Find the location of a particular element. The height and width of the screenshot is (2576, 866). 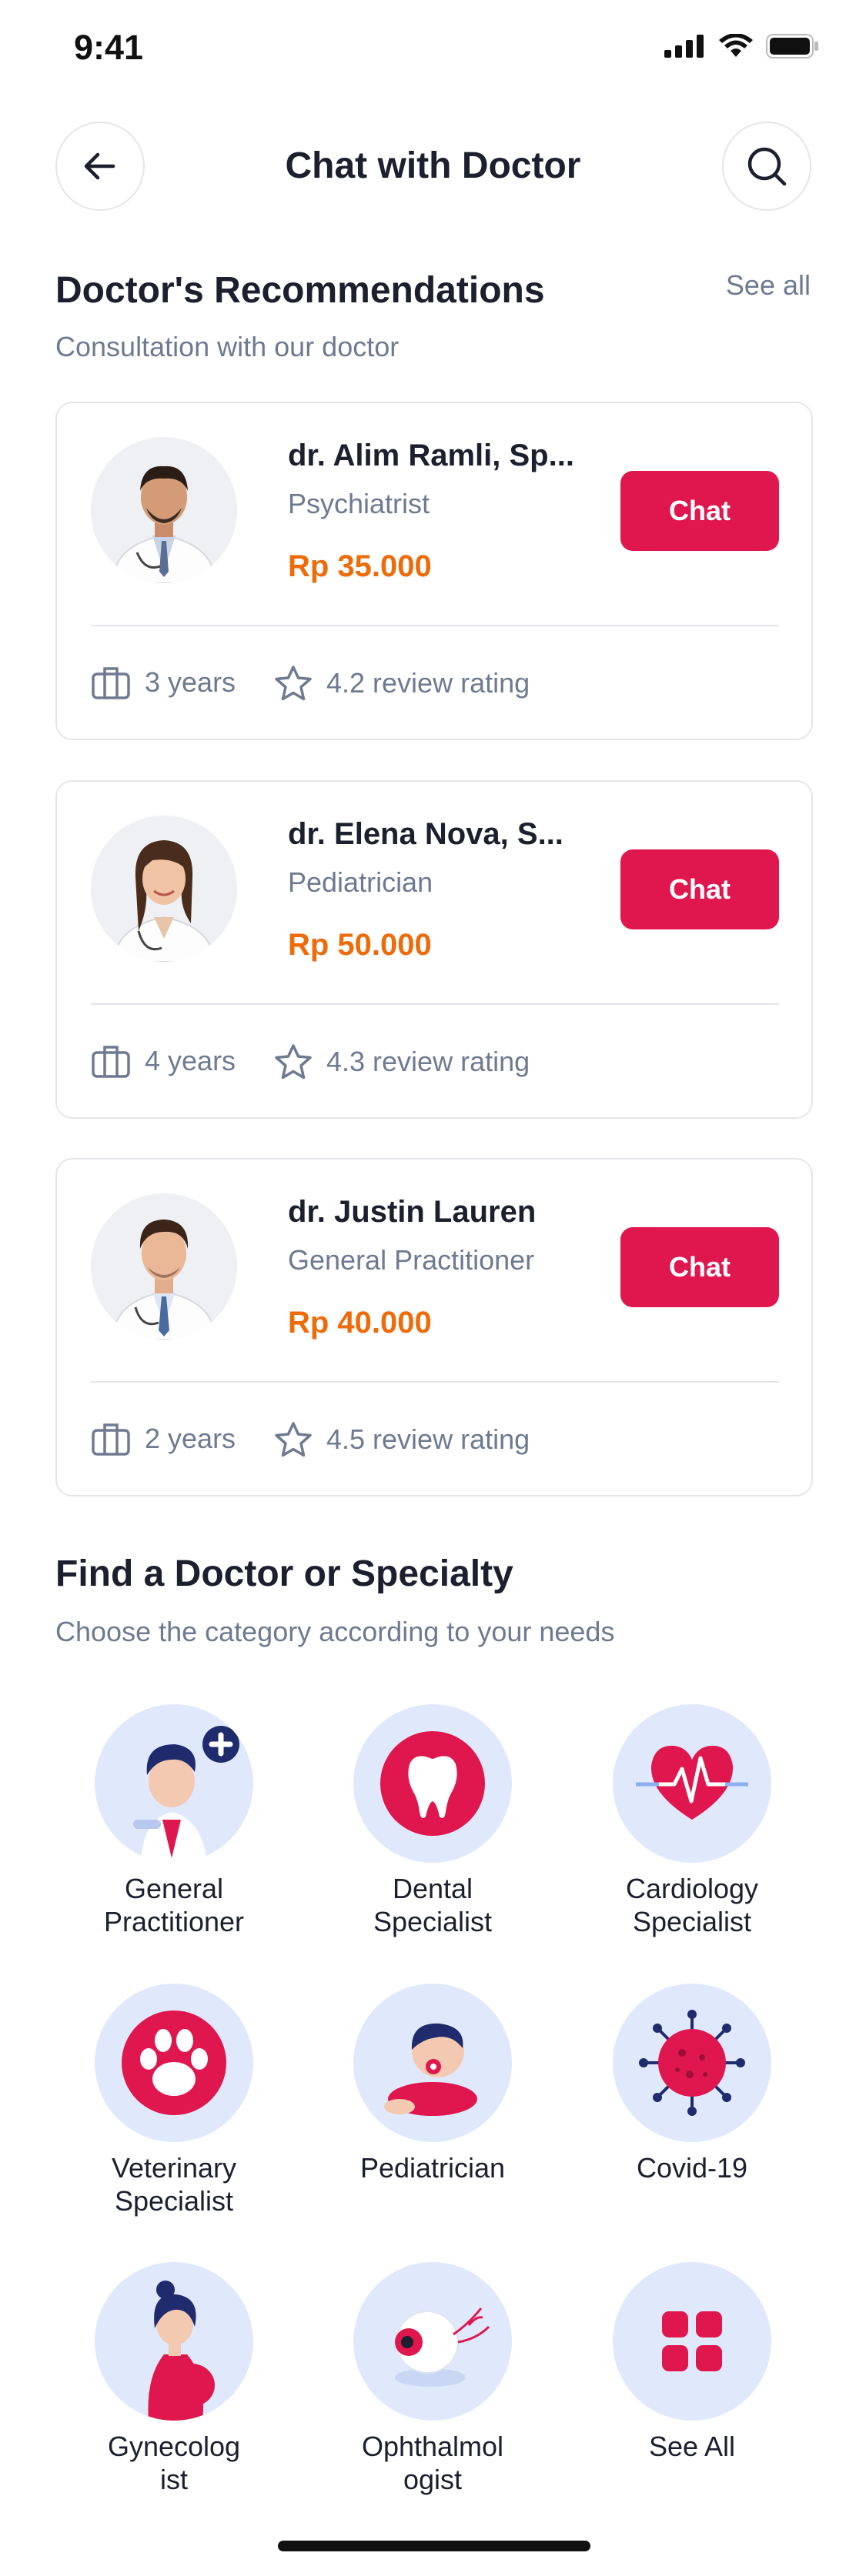

search-button is located at coordinates (766, 167).